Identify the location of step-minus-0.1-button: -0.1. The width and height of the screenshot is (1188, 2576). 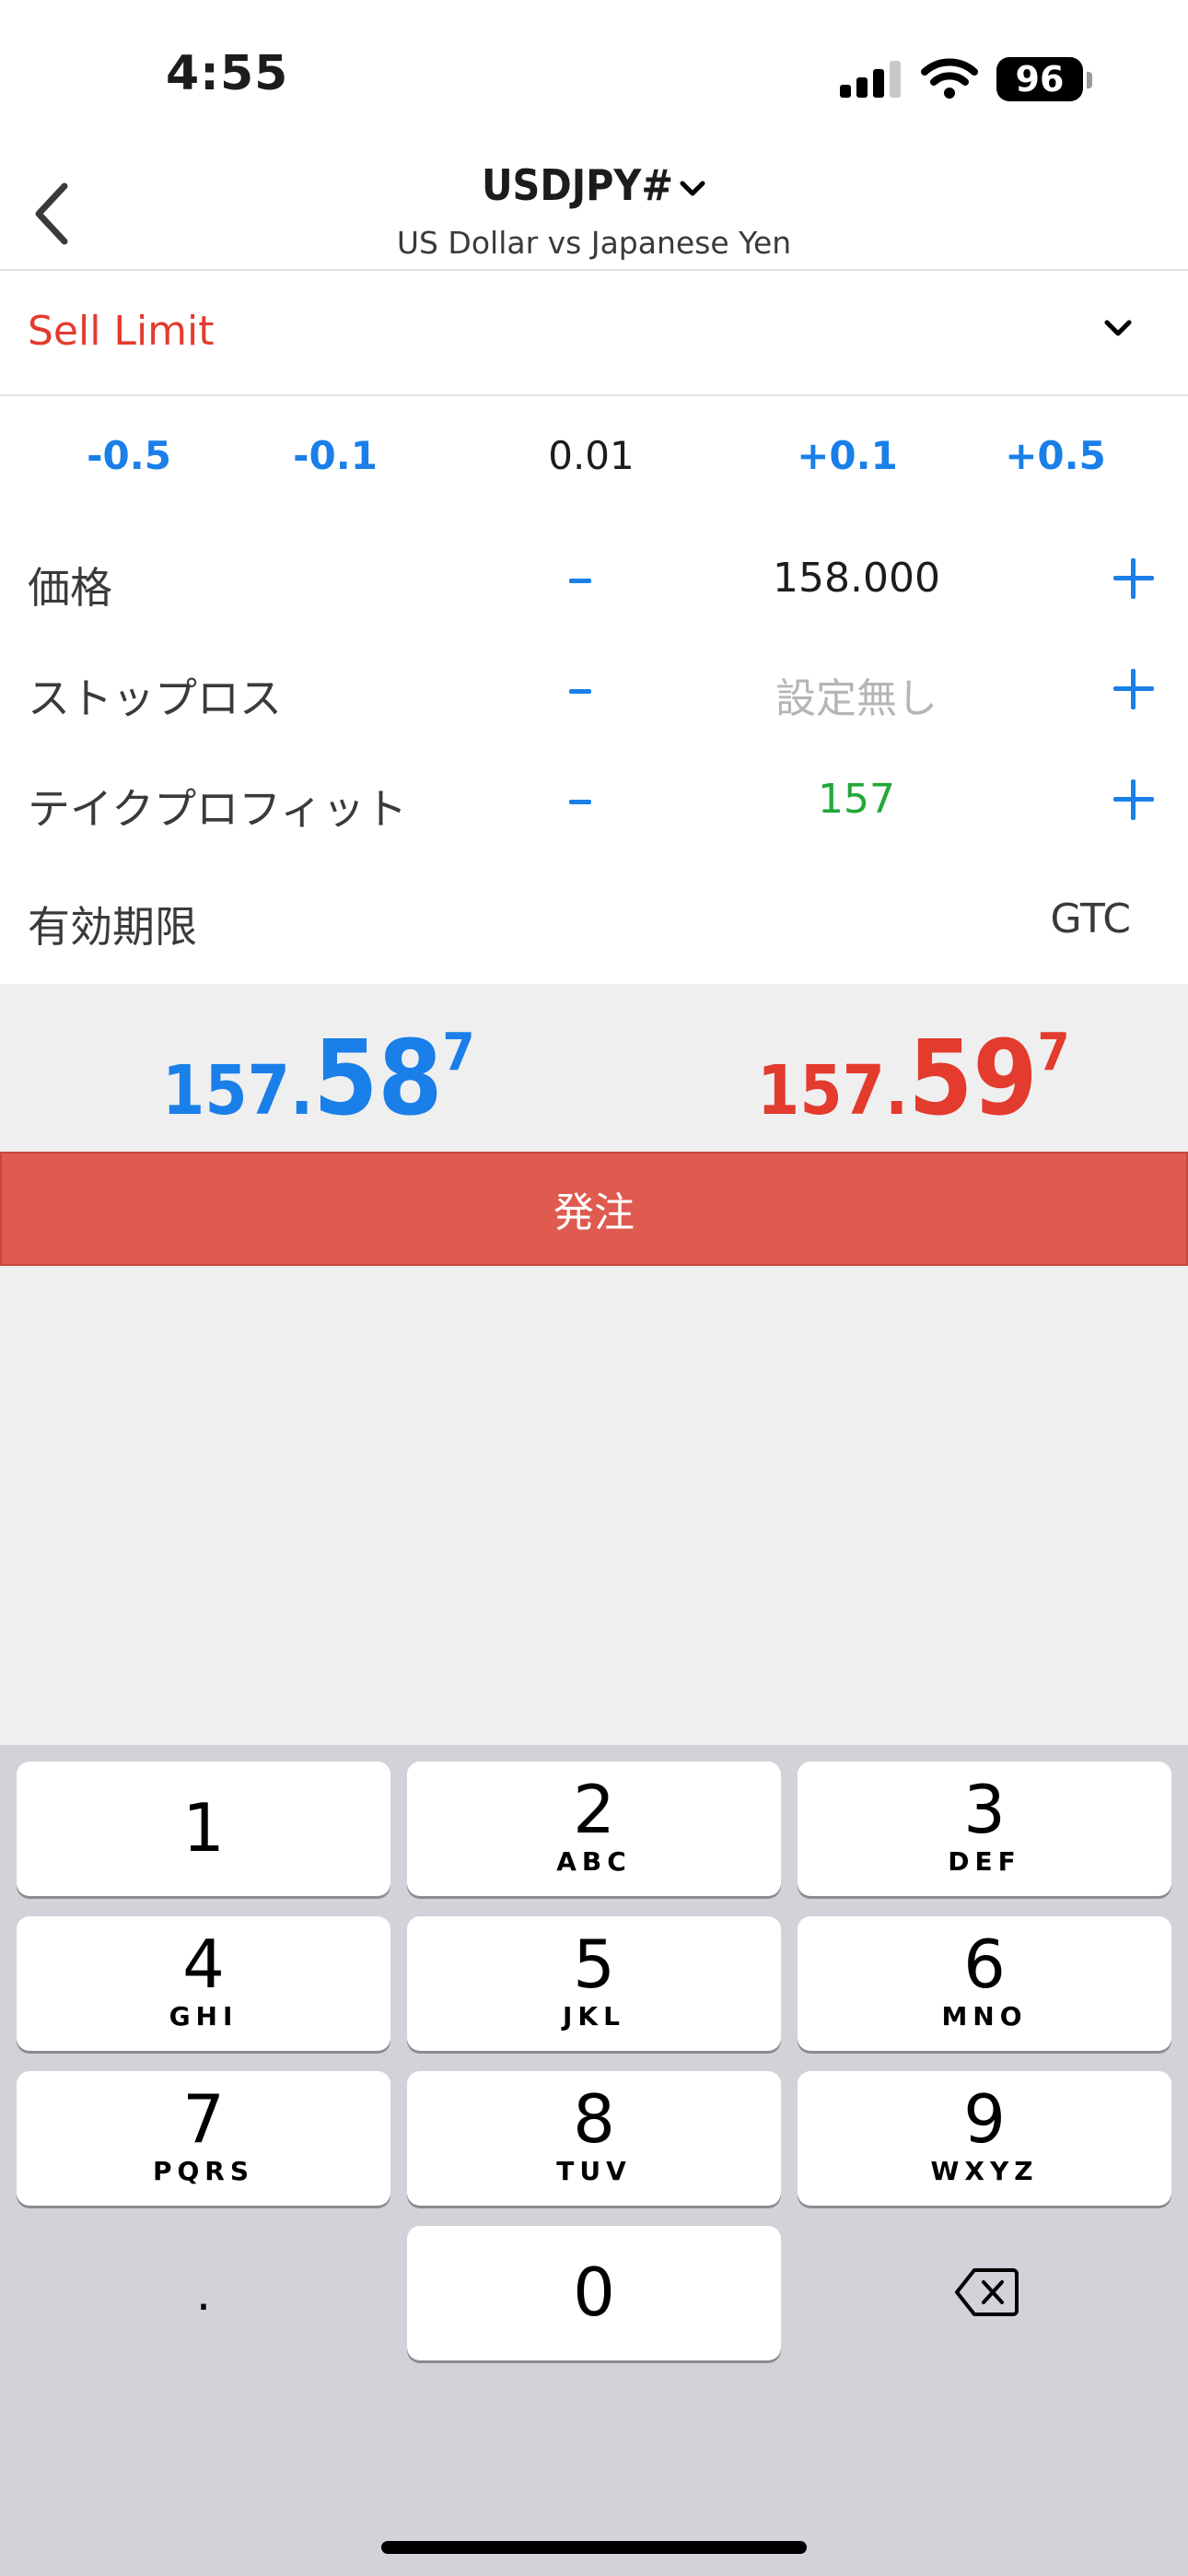
(335, 455).